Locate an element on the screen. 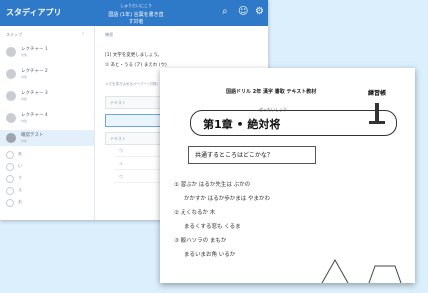  memo-field-3: テキスト is located at coordinates (136, 138).